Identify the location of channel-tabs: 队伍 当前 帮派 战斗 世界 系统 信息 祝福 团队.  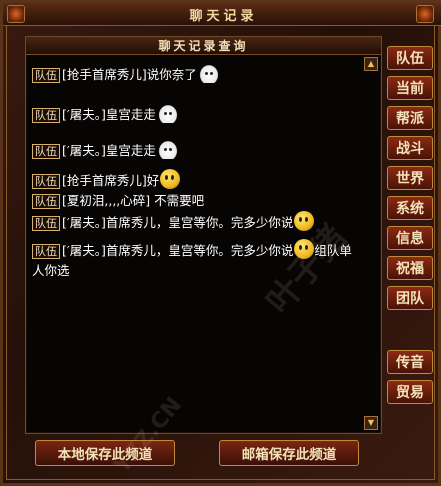
(411, 181).